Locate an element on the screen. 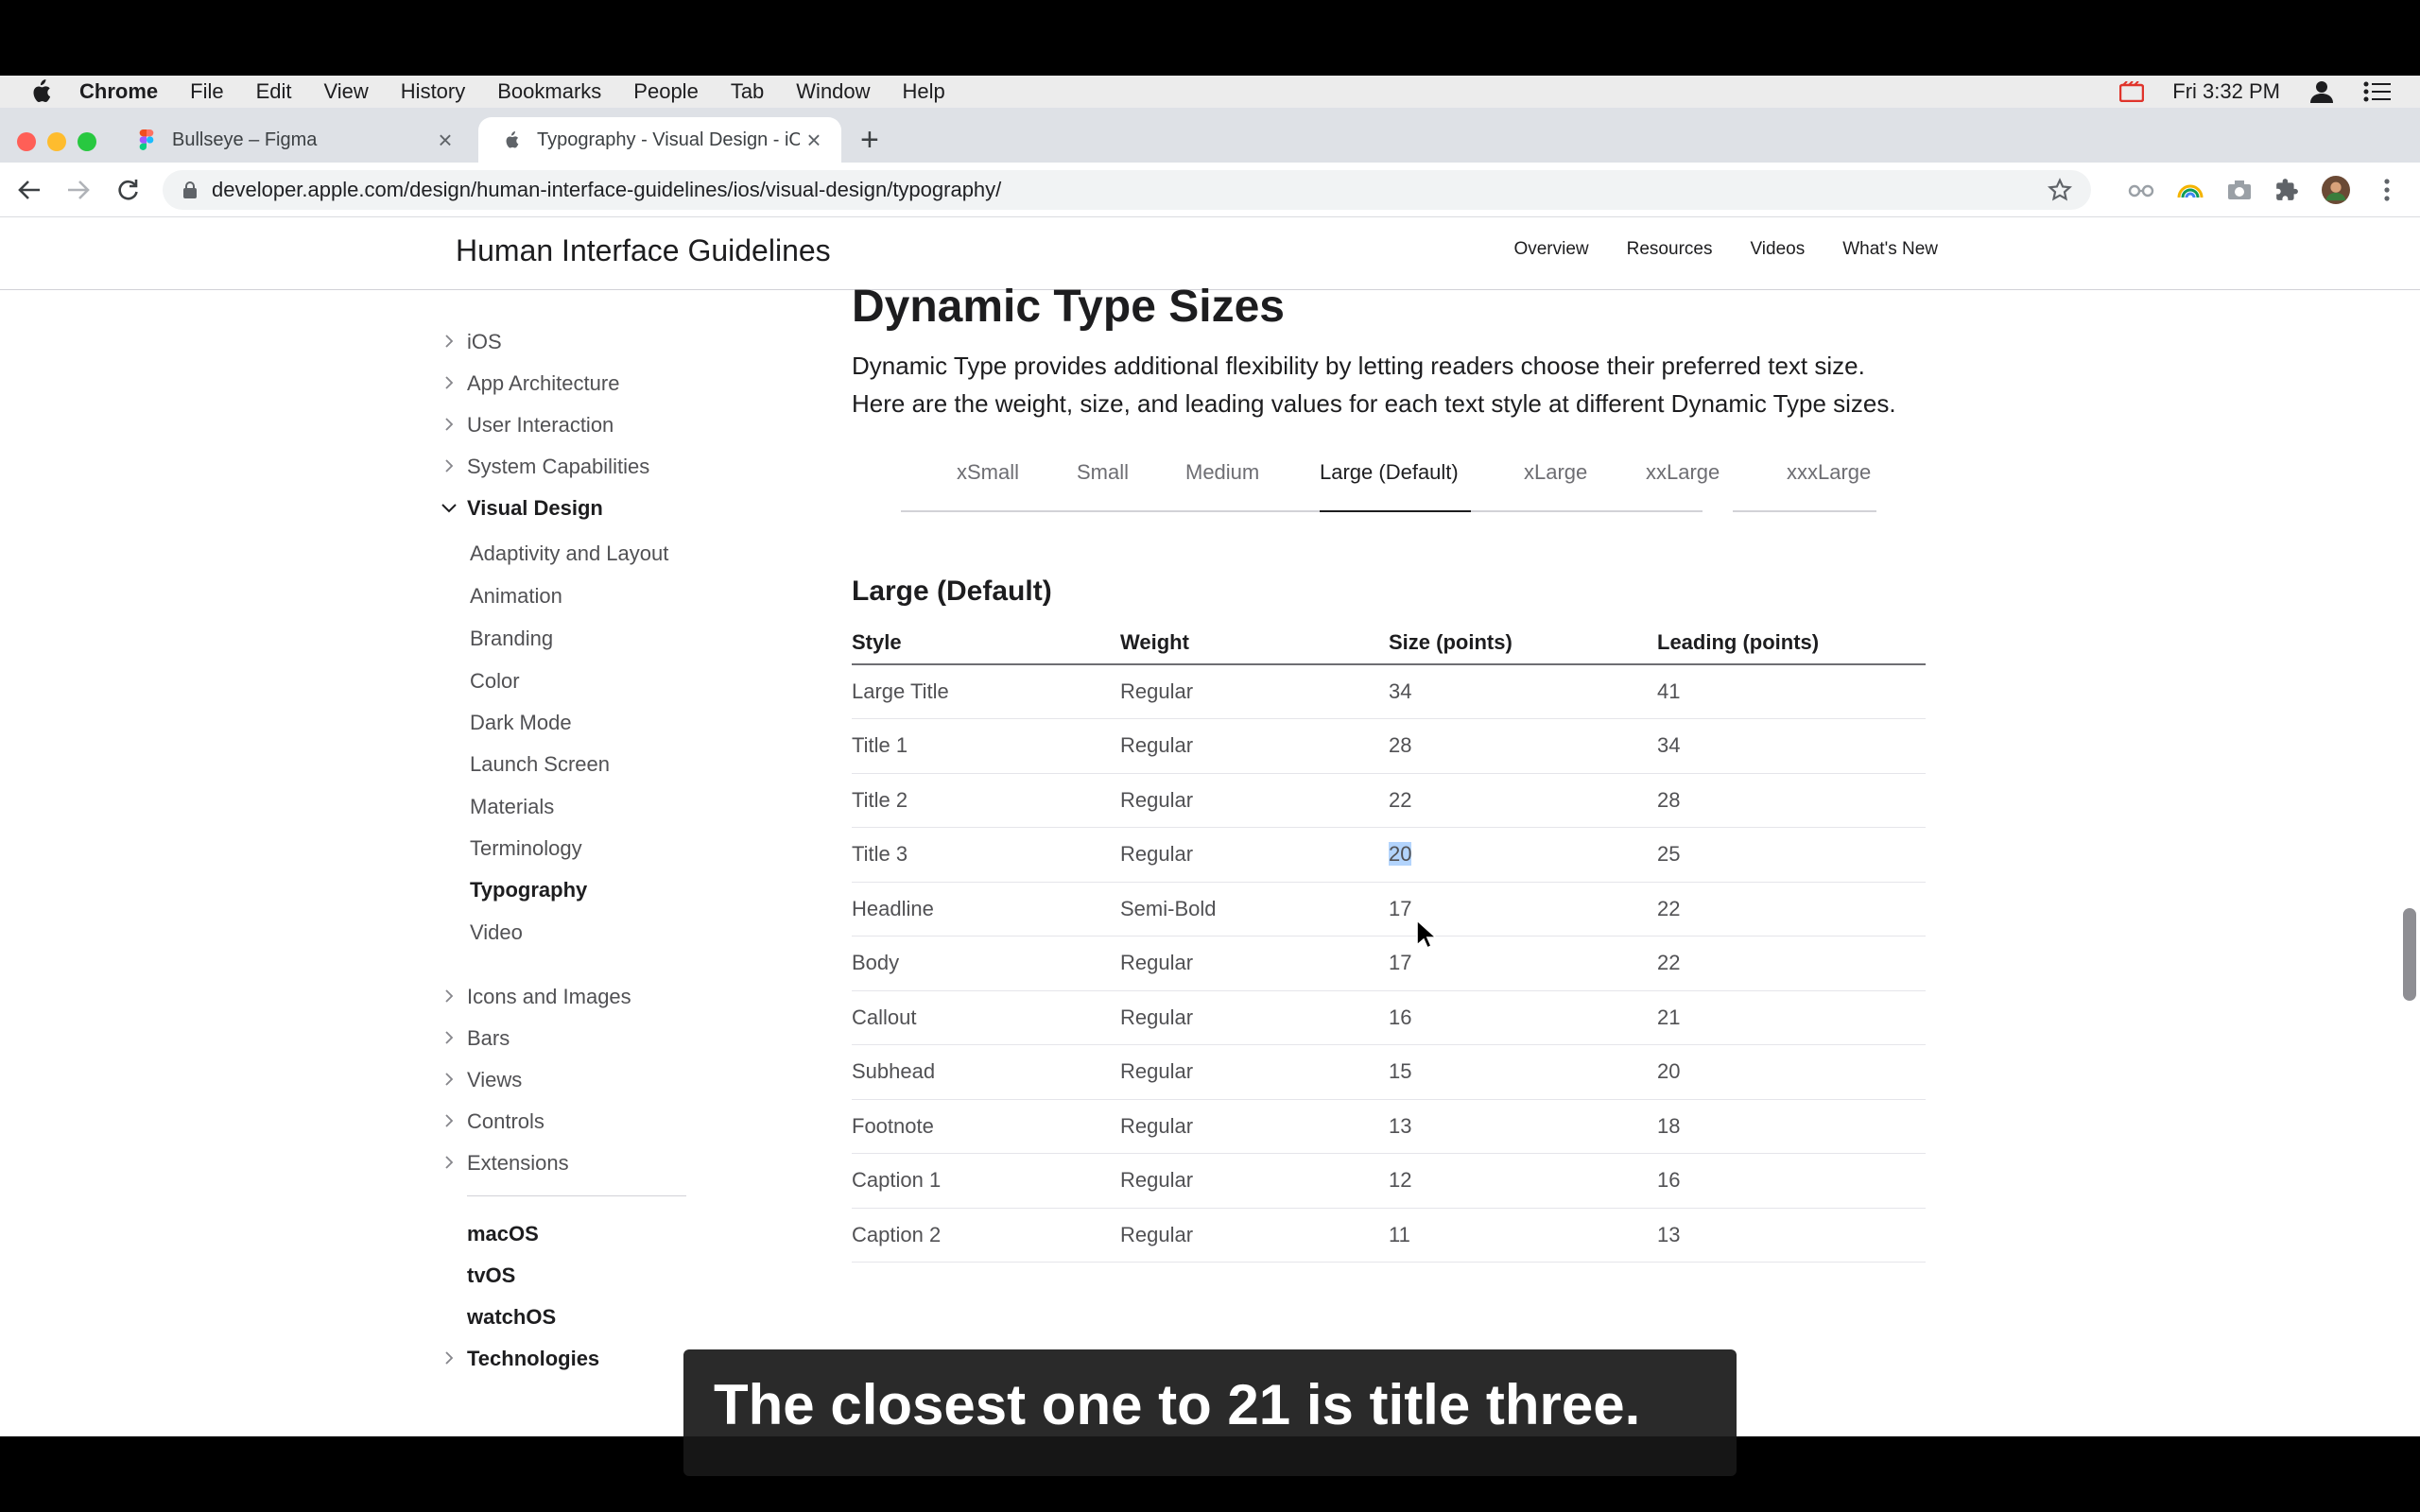  extensions-puzzle-icon is located at coordinates (2287, 190).